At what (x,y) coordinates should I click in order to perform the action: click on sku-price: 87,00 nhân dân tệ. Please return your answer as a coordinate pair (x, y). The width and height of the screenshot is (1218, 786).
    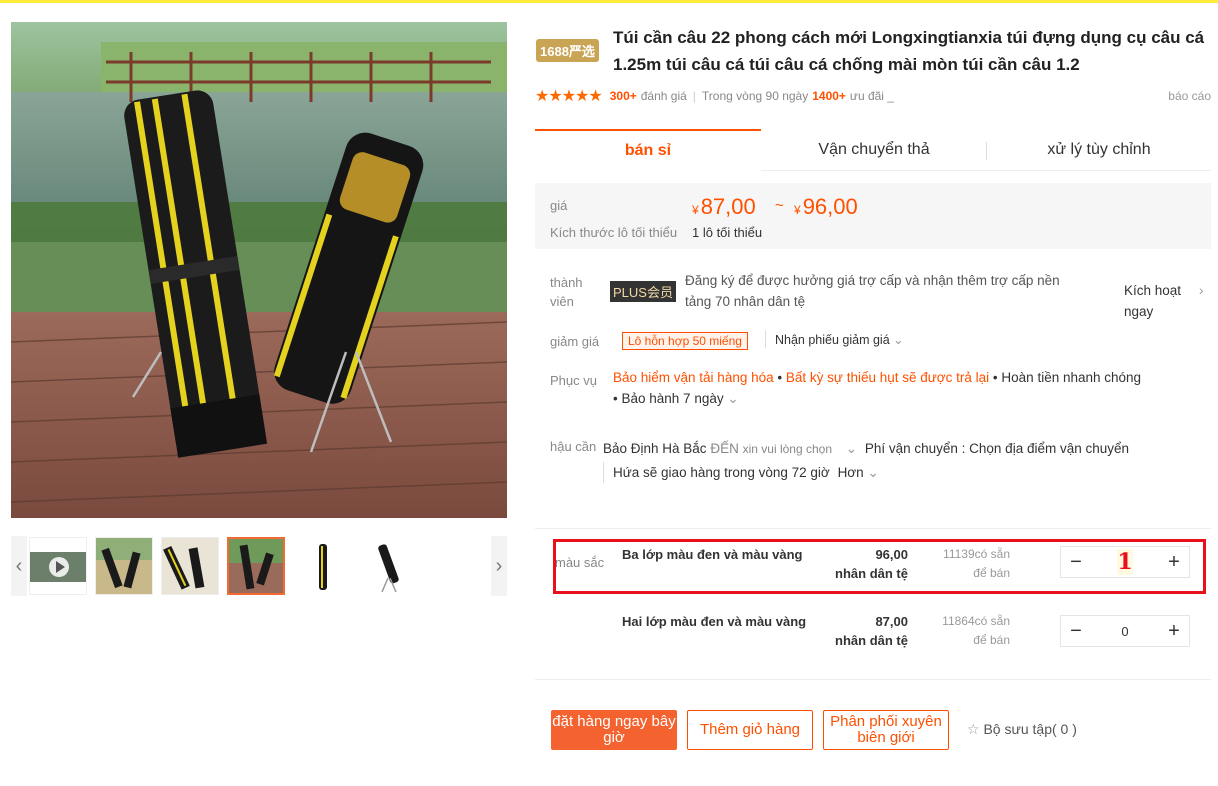
    Looking at the image, I should click on (858, 631).